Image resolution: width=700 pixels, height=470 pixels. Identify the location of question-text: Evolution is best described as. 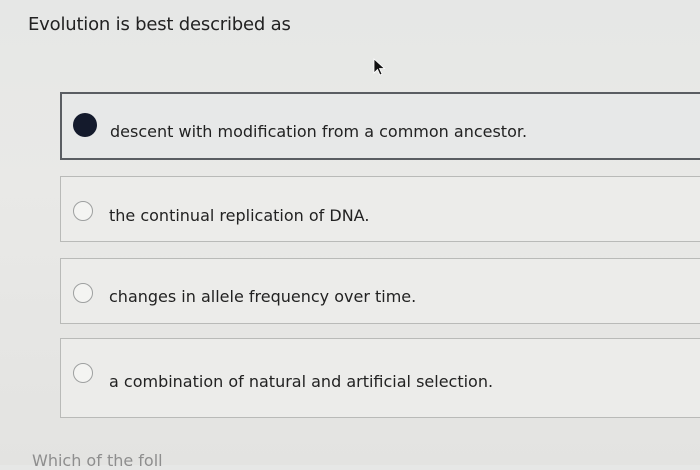
(159, 24).